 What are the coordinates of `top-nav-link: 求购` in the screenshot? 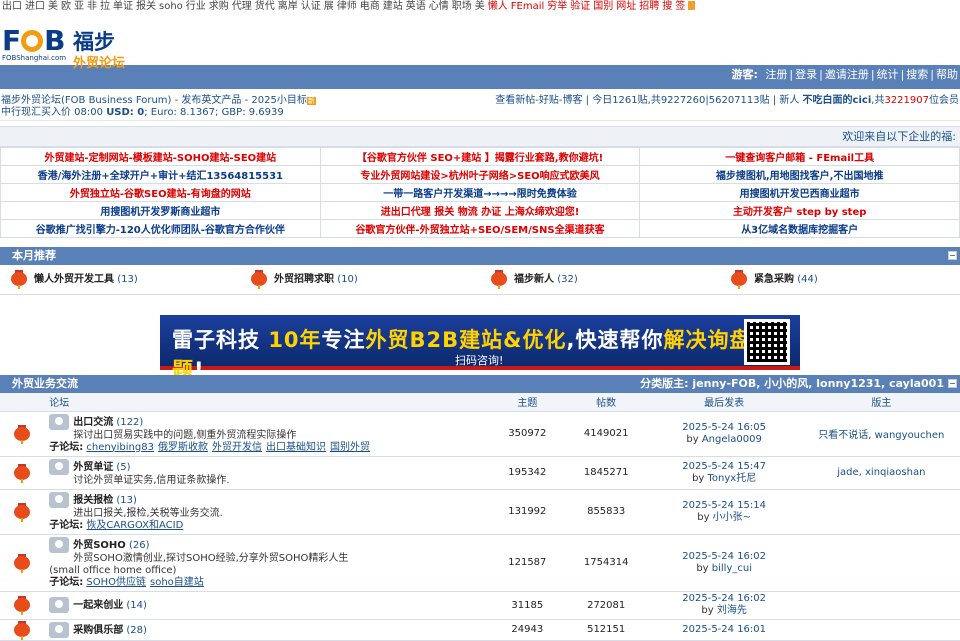 It's located at (219, 6).